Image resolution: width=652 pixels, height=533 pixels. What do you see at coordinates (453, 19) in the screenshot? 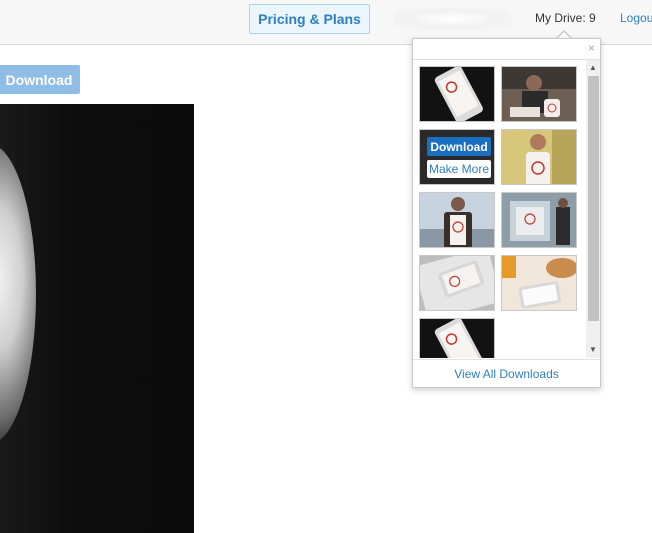
I see `blurred-username` at bounding box center [453, 19].